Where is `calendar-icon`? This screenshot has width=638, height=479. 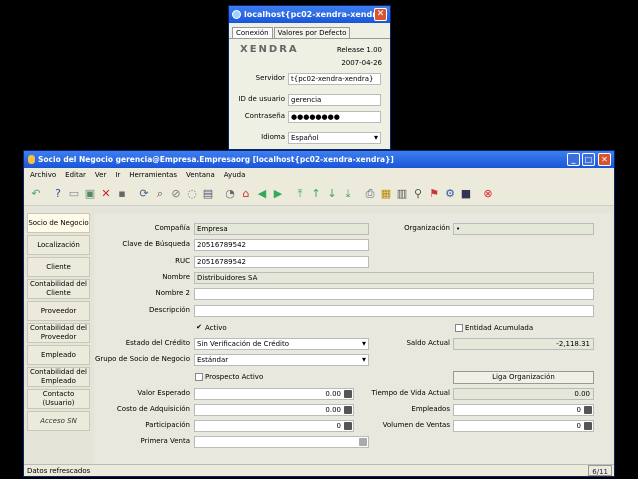
calendar-icon is located at coordinates (363, 442).